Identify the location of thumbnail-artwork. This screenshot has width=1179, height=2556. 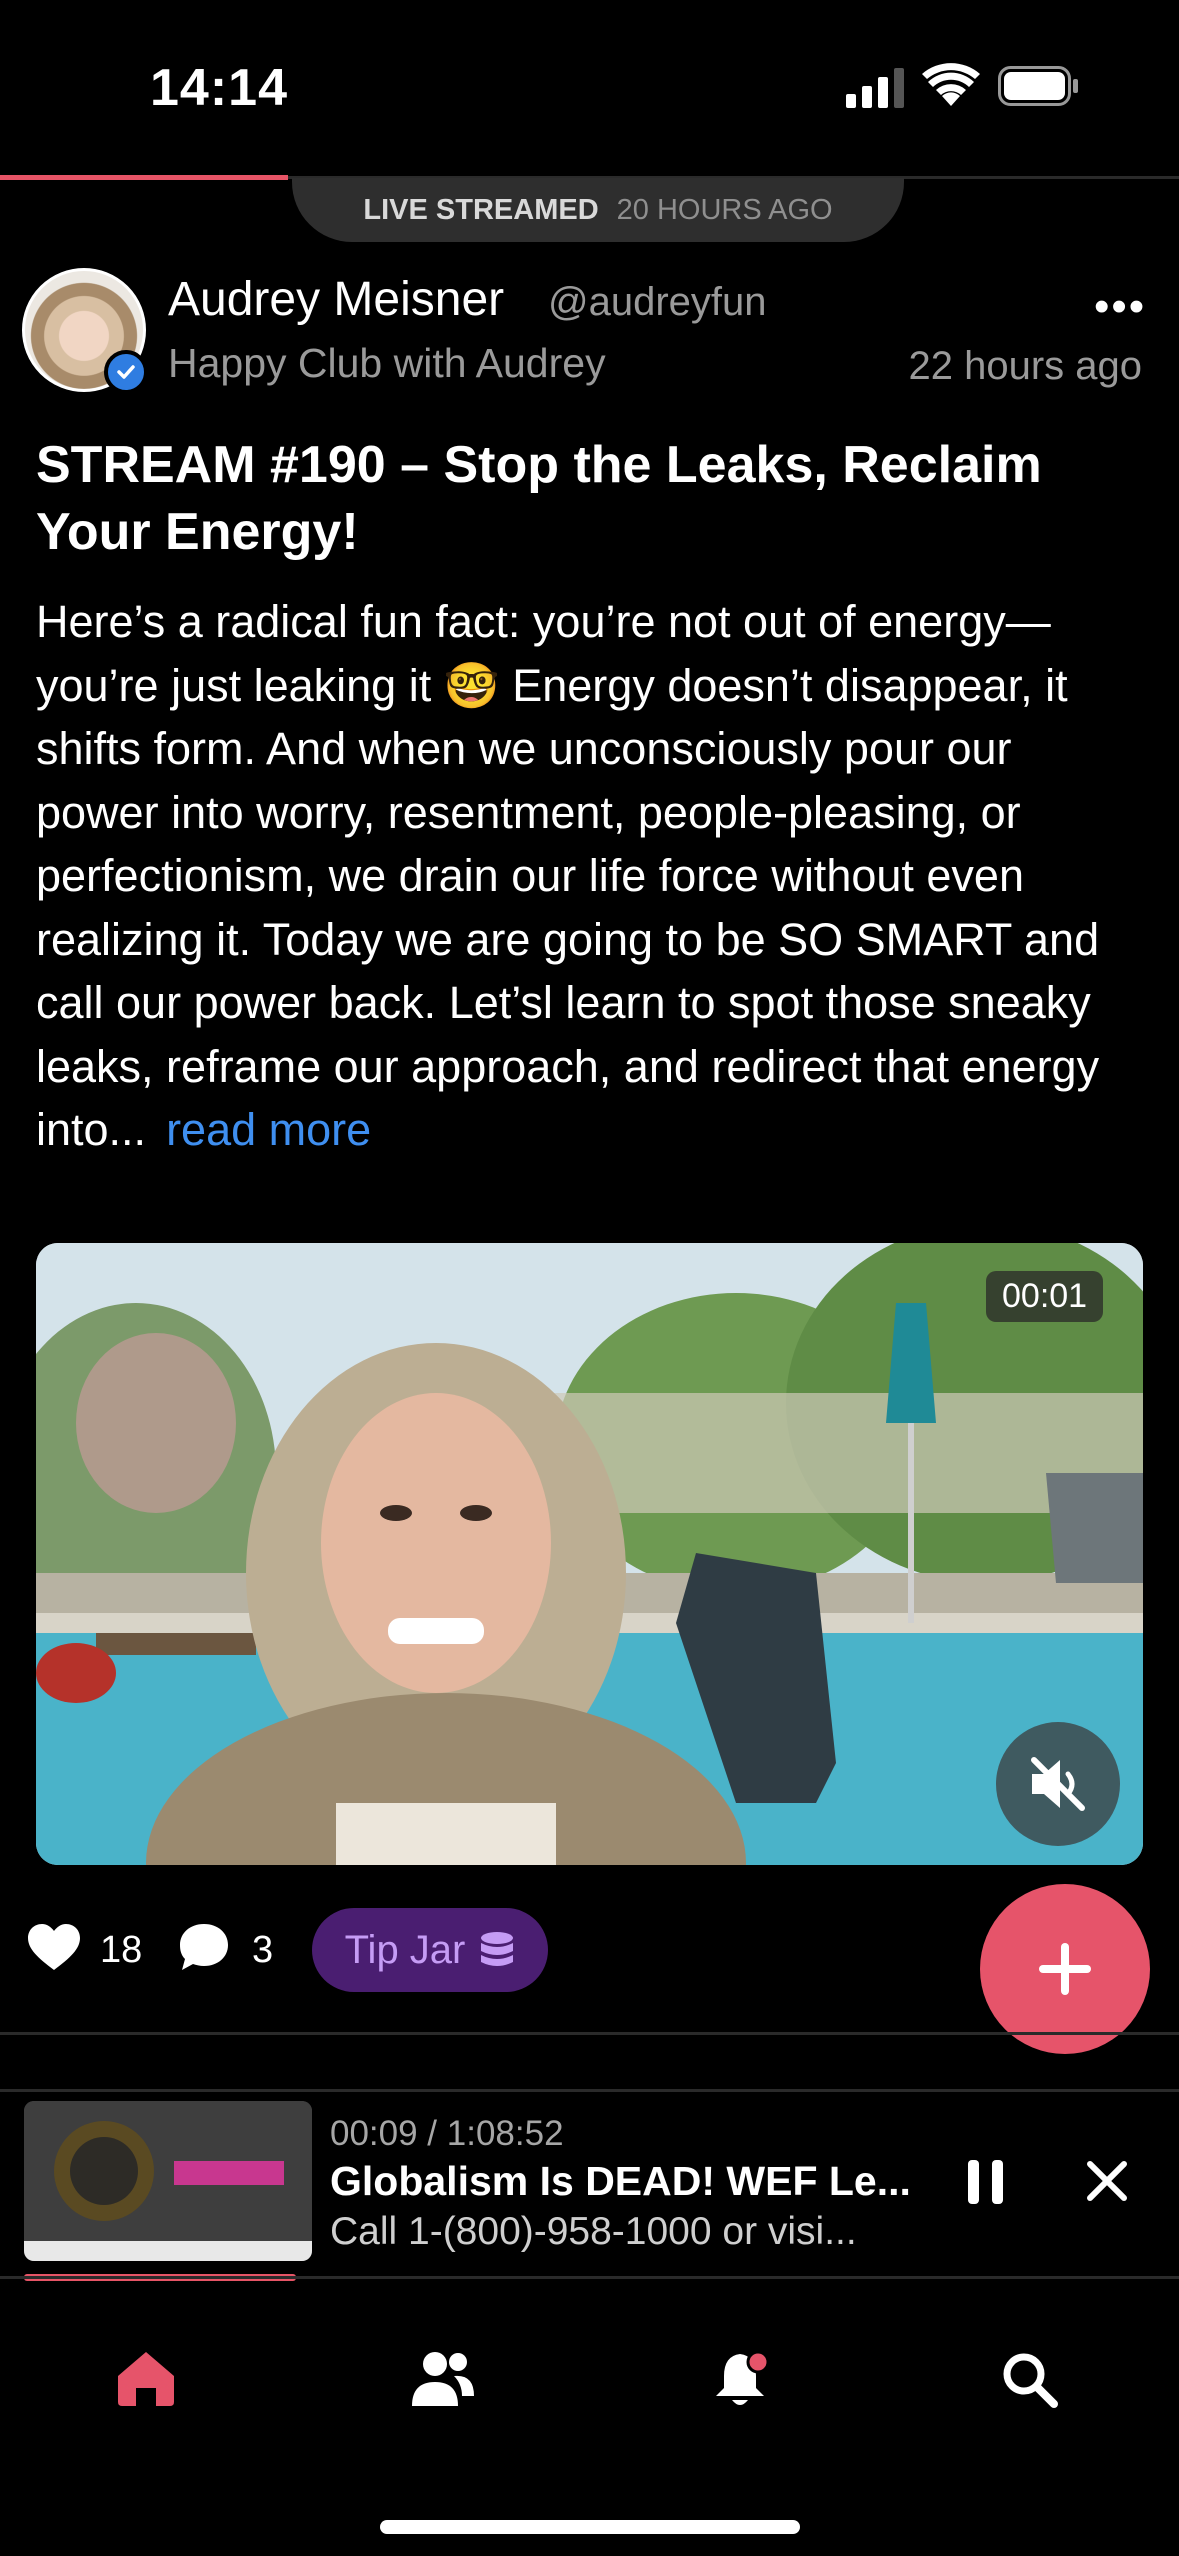
(168, 2181).